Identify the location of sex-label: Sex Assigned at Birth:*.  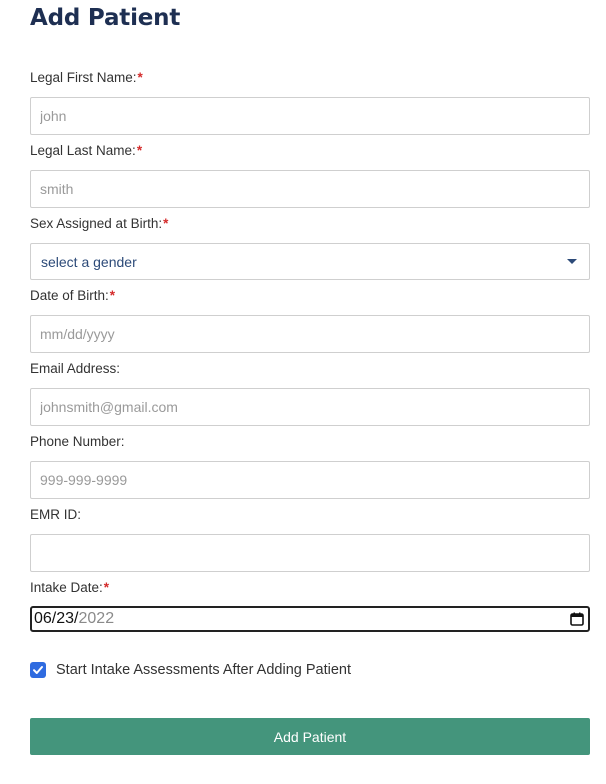
(99, 223).